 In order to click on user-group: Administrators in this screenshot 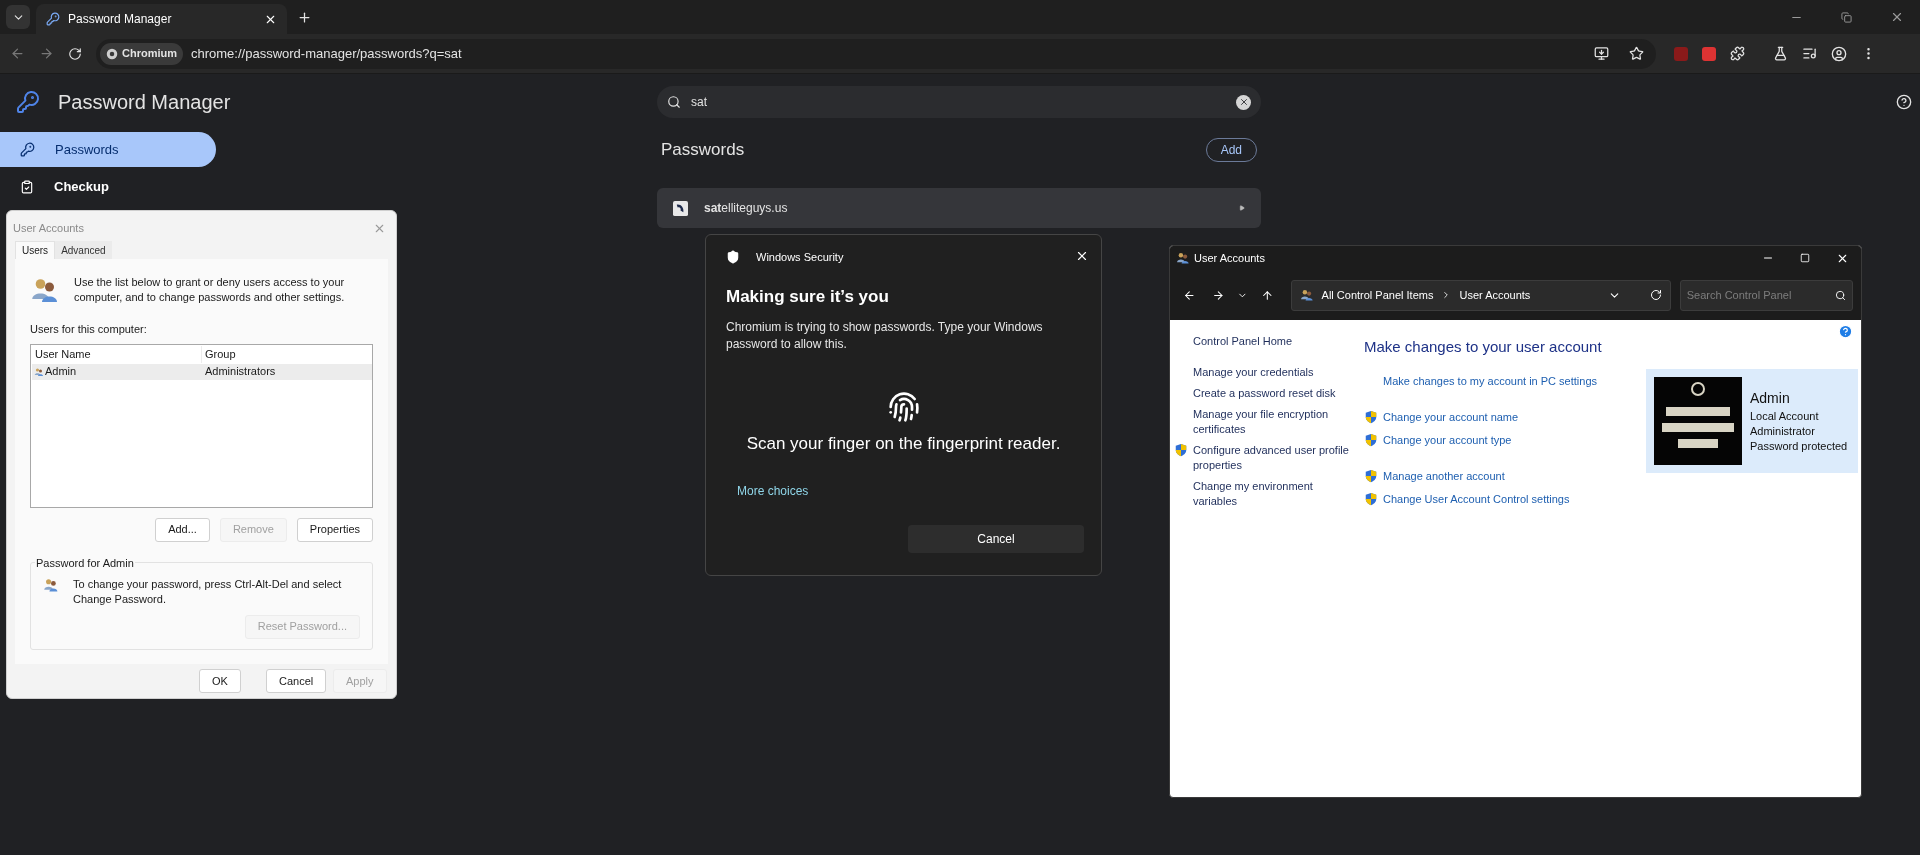, I will do `click(240, 371)`.